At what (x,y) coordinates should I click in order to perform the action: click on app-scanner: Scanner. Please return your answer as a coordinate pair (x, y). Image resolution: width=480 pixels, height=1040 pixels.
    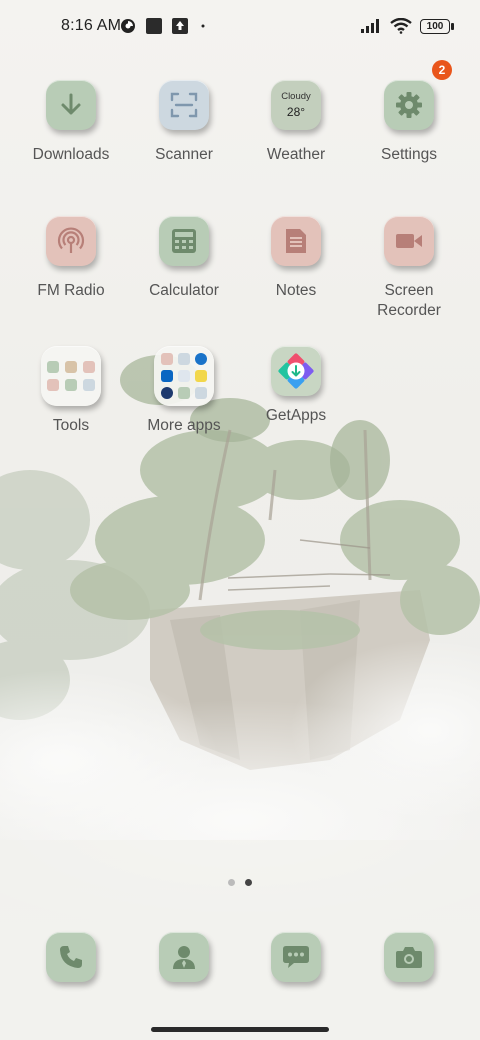
    Looking at the image, I should click on (184, 122).